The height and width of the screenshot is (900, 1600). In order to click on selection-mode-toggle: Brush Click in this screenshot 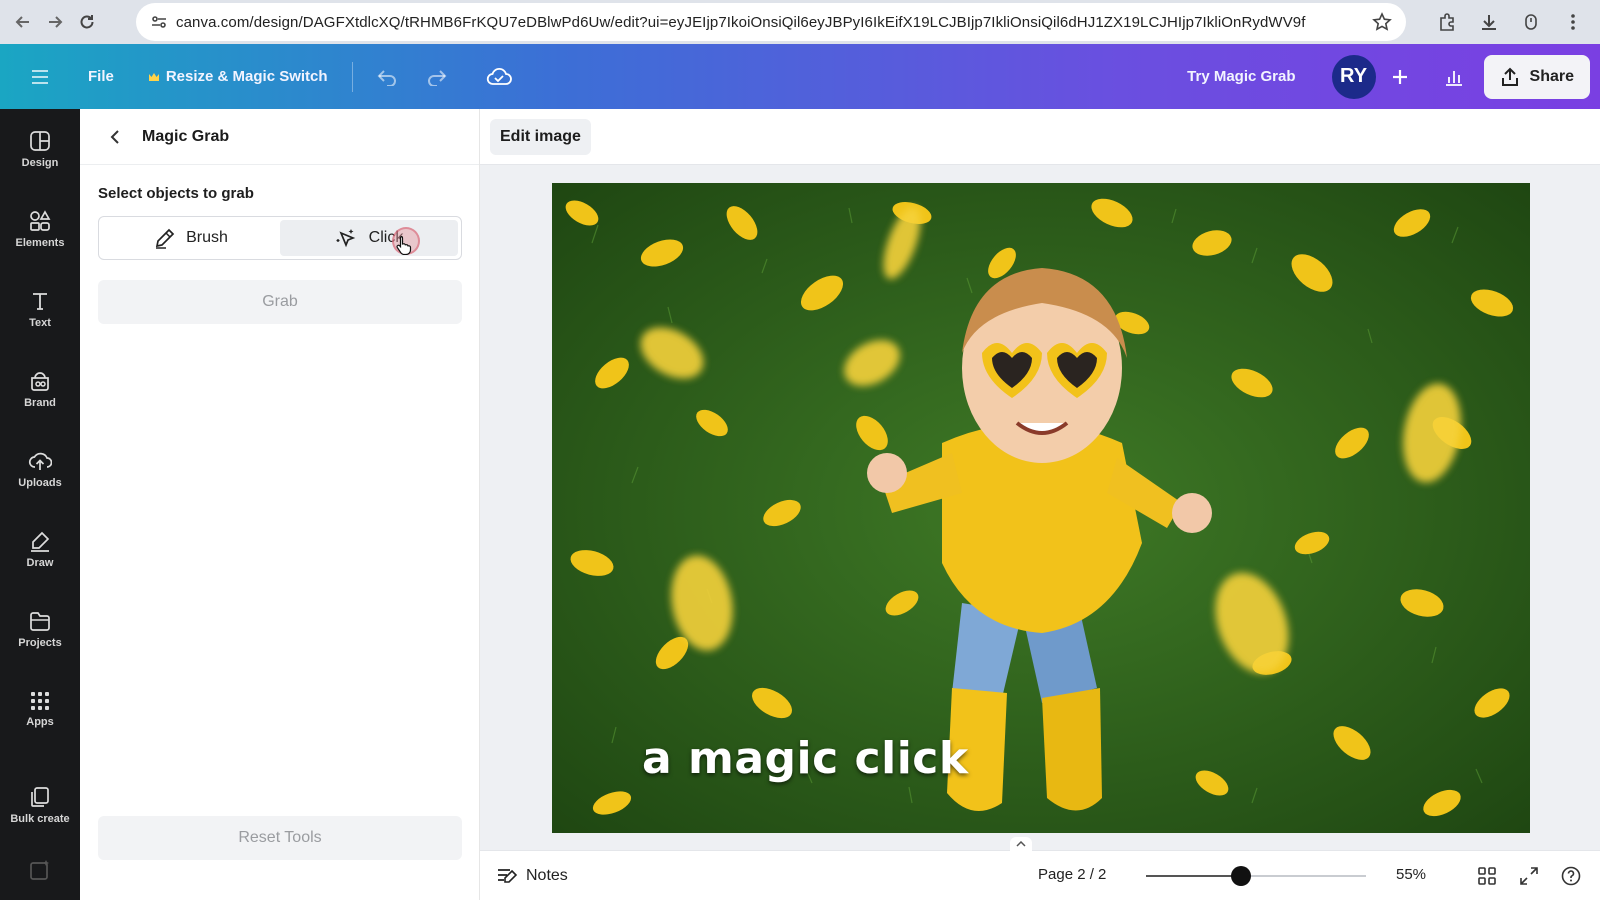, I will do `click(280, 238)`.